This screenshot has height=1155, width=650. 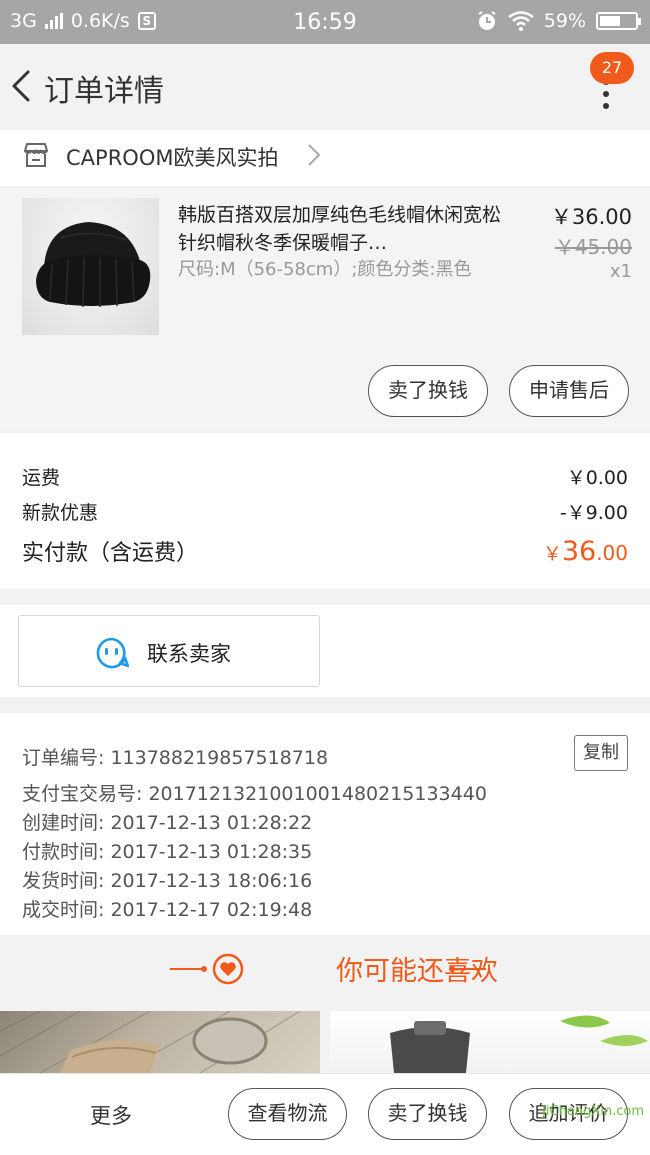 I want to click on more-button: 更多, so click(x=111, y=1115).